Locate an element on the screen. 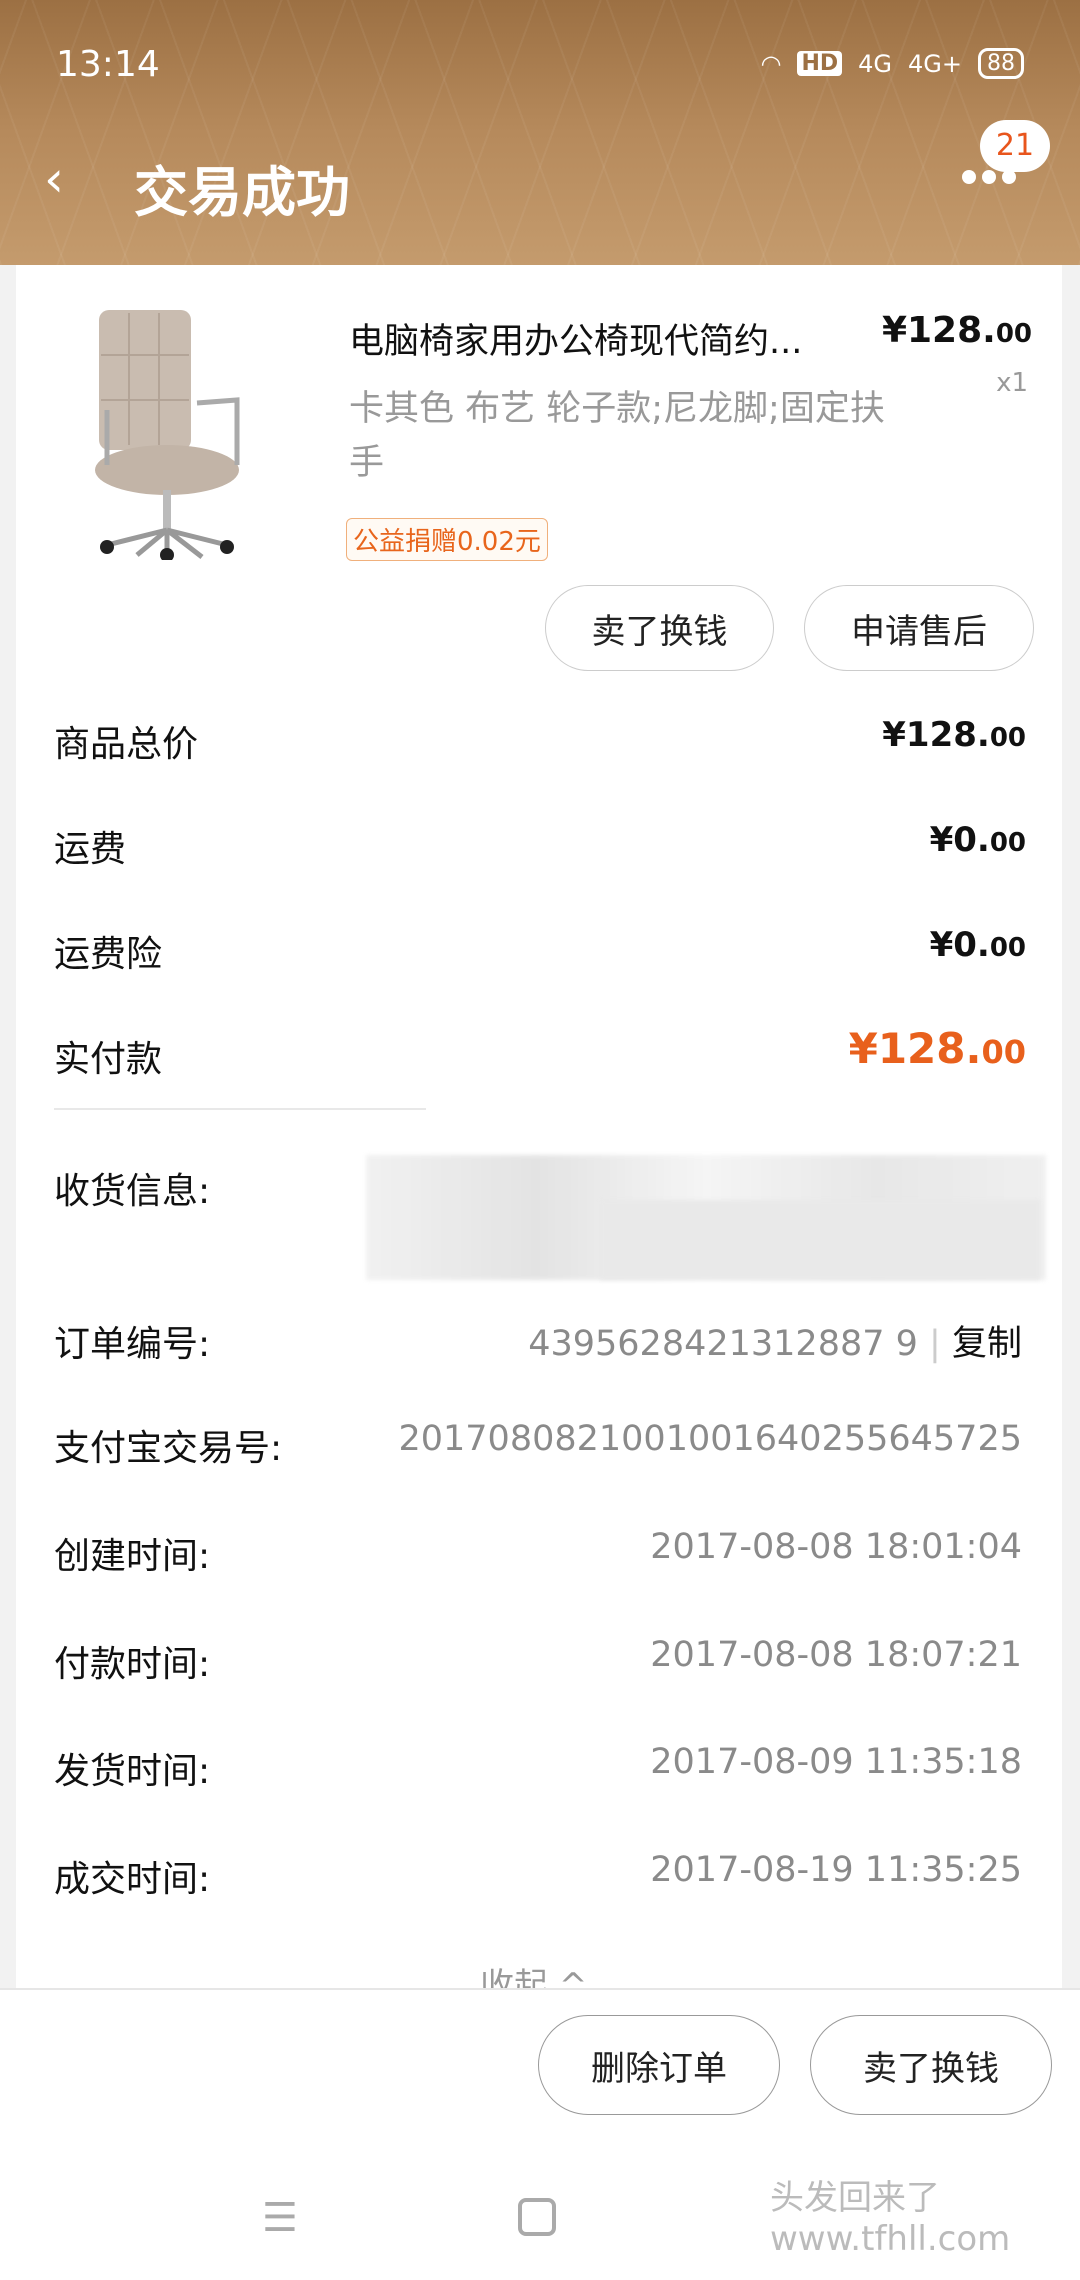  summary-value: ¥128.00 is located at coordinates (954, 735).